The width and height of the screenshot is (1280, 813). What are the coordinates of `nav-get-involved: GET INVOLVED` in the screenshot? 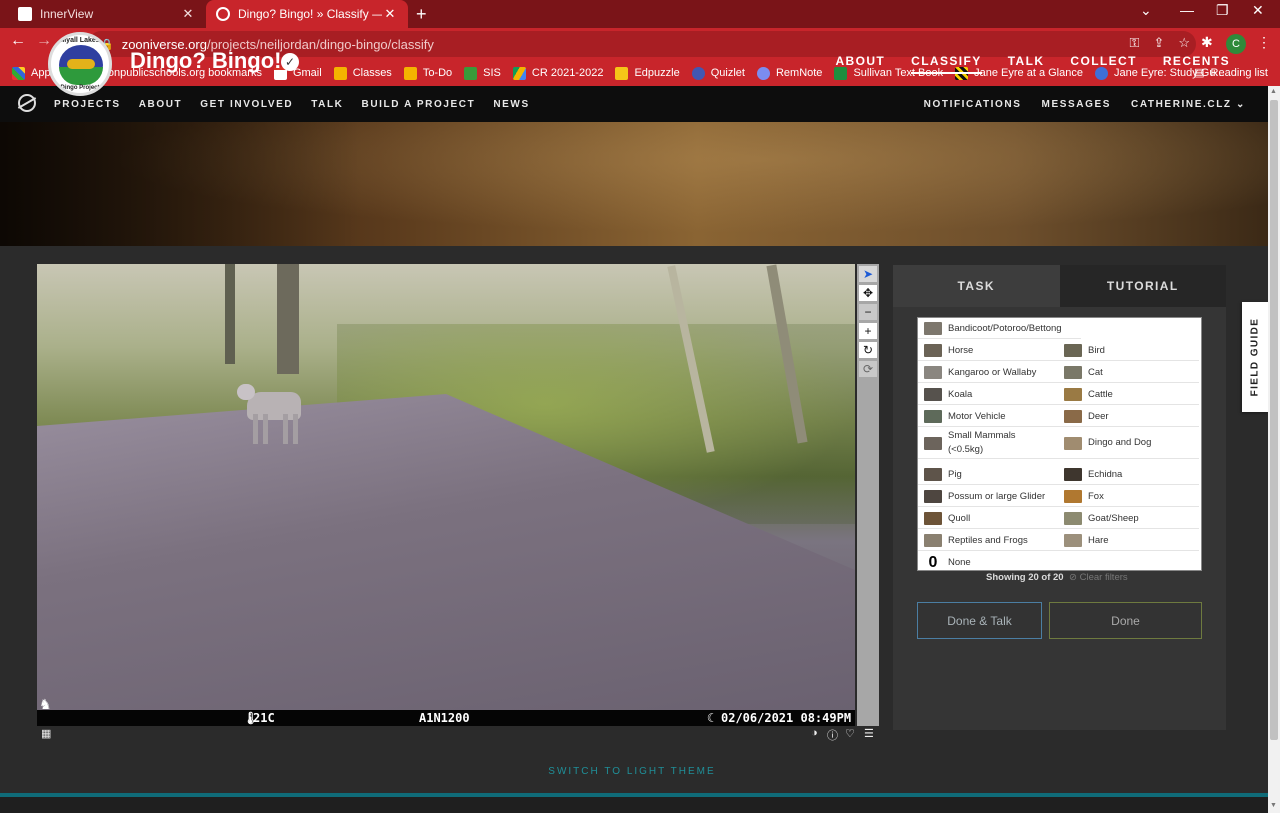 It's located at (246, 104).